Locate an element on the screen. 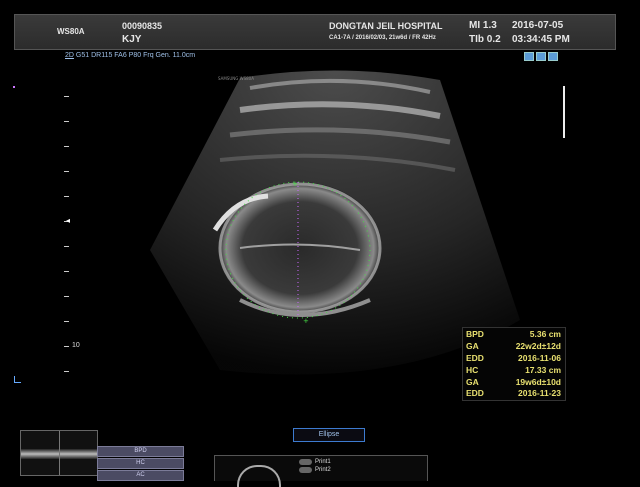 This screenshot has width=640, height=487. measurement-row: EDD 2016-11-23 is located at coordinates (514, 394).